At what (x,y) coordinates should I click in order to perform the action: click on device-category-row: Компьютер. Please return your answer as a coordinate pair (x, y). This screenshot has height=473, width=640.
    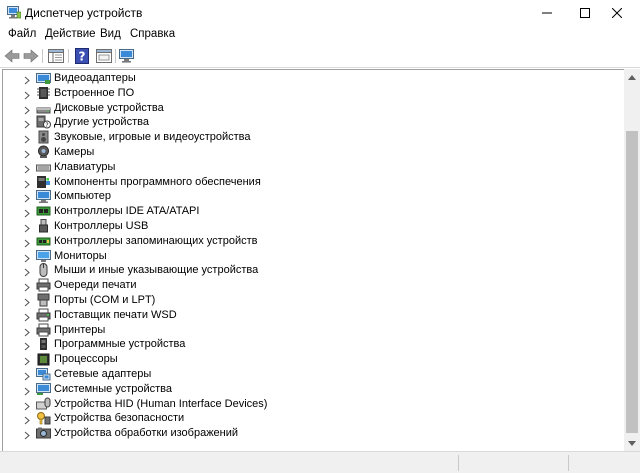
    Looking at the image, I should click on (313, 196).